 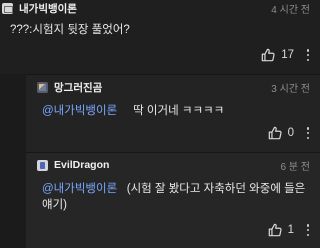 What do you see at coordinates (290, 89) in the screenshot?
I see `comment-time: 3 시간 전` at bounding box center [290, 89].